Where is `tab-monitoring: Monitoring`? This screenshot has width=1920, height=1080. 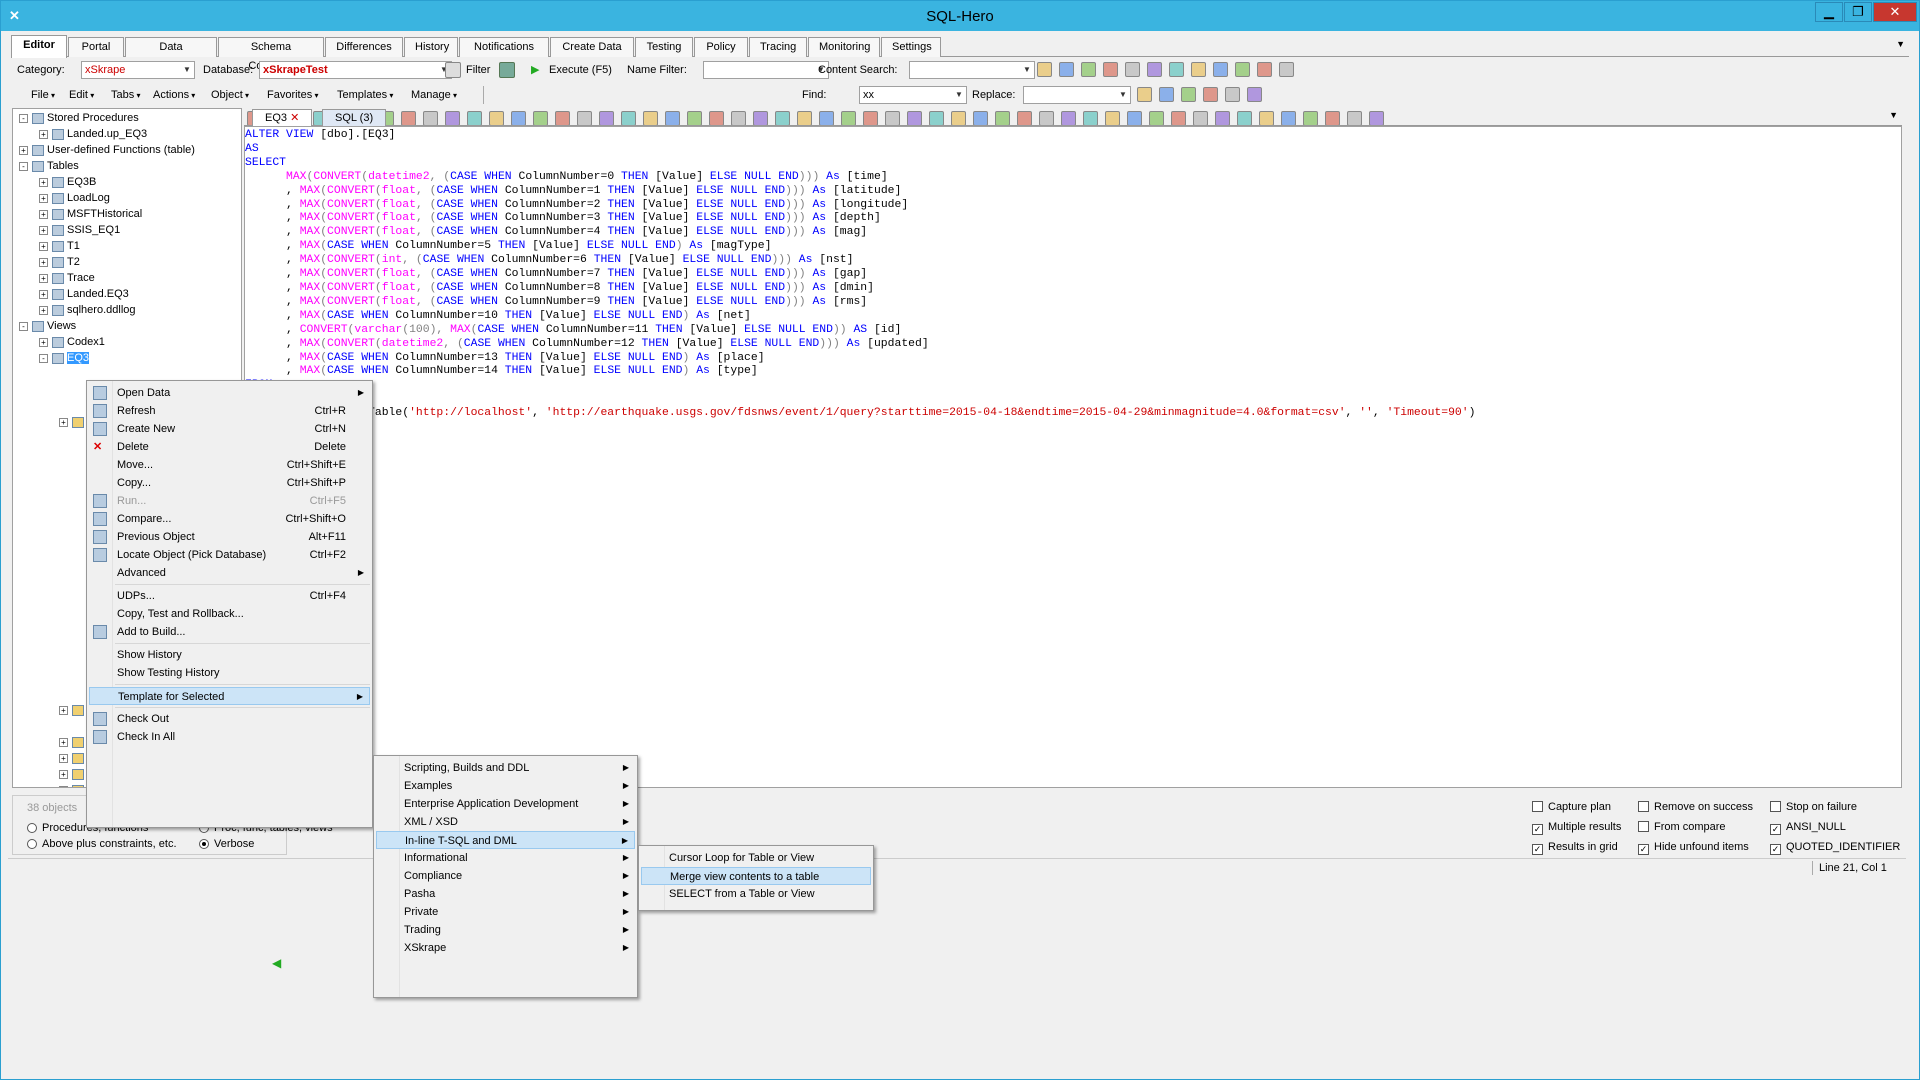
tab-monitoring: Monitoring is located at coordinates (844, 47).